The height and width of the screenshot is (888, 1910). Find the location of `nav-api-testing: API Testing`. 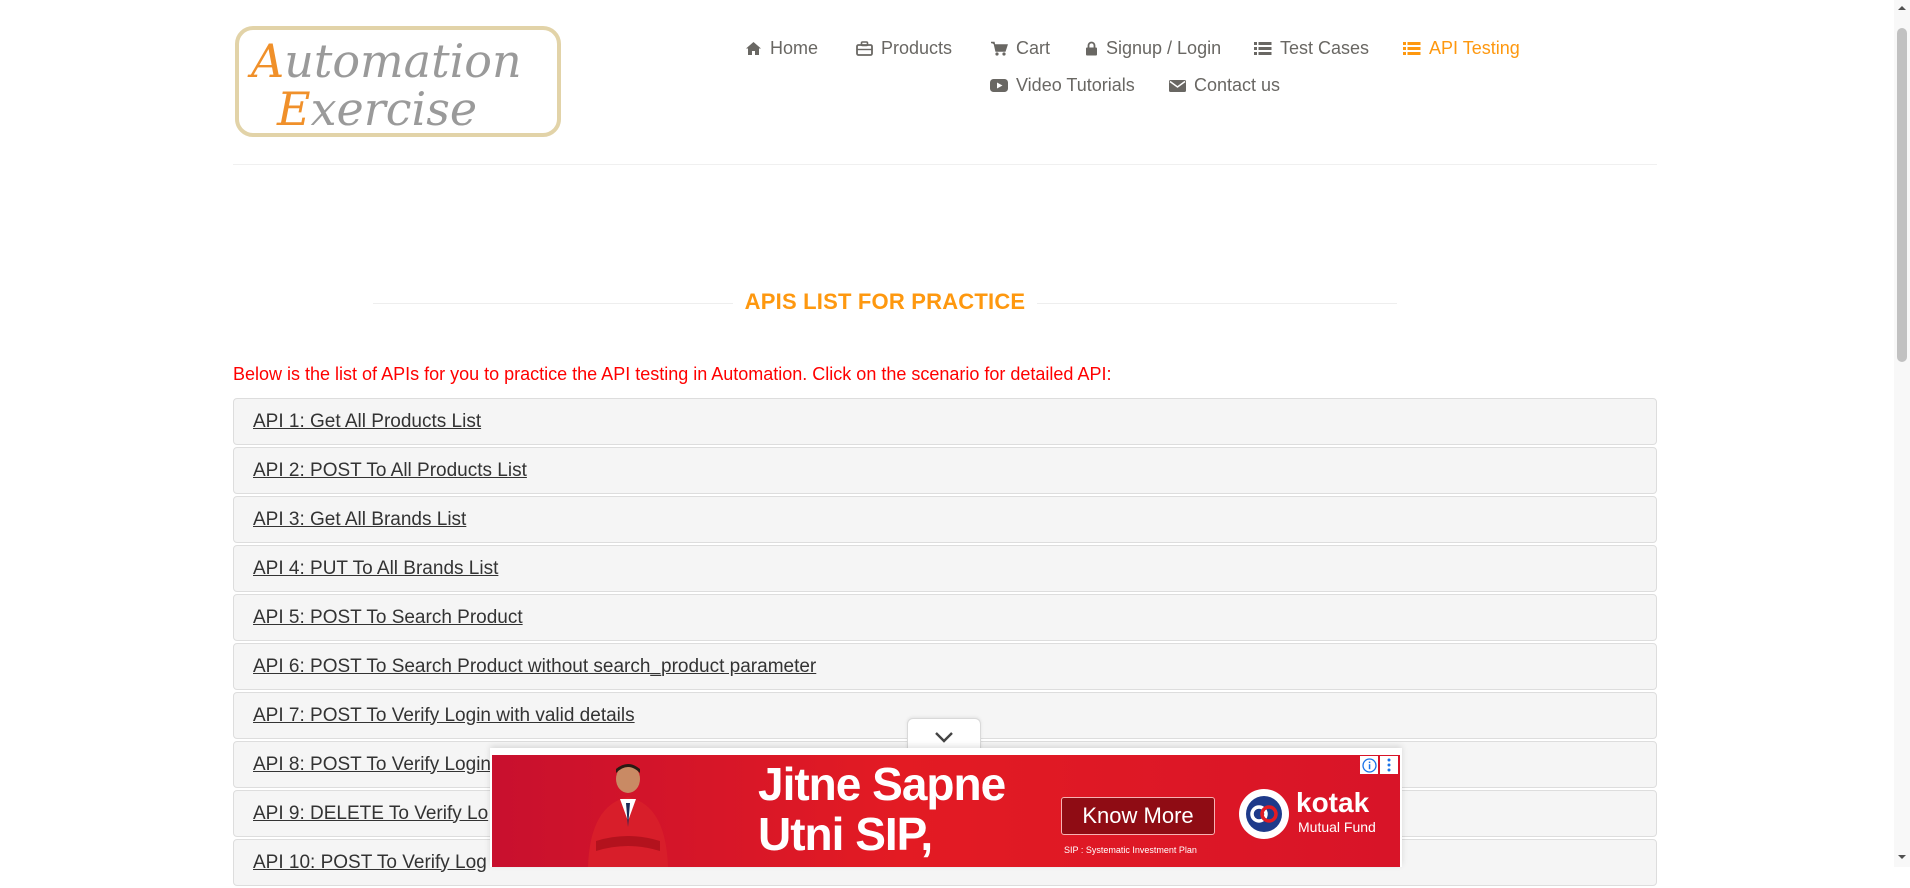

nav-api-testing: API Testing is located at coordinates (1461, 48).